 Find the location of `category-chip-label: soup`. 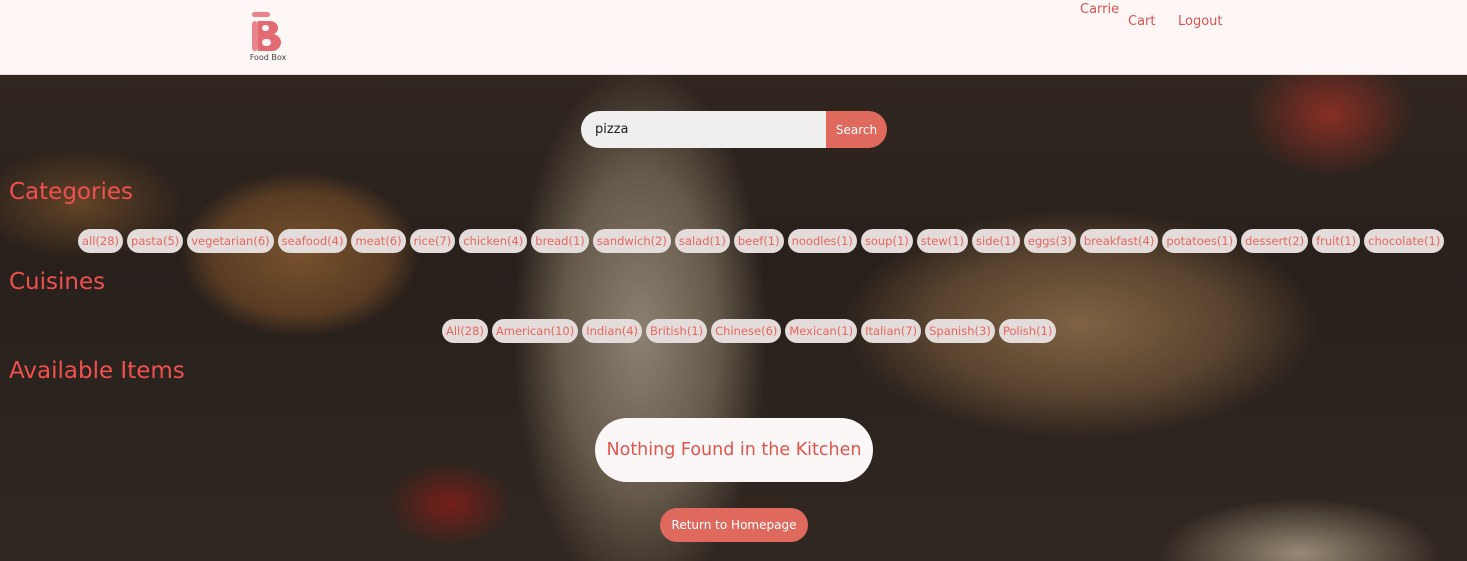

category-chip-label: soup is located at coordinates (878, 241).